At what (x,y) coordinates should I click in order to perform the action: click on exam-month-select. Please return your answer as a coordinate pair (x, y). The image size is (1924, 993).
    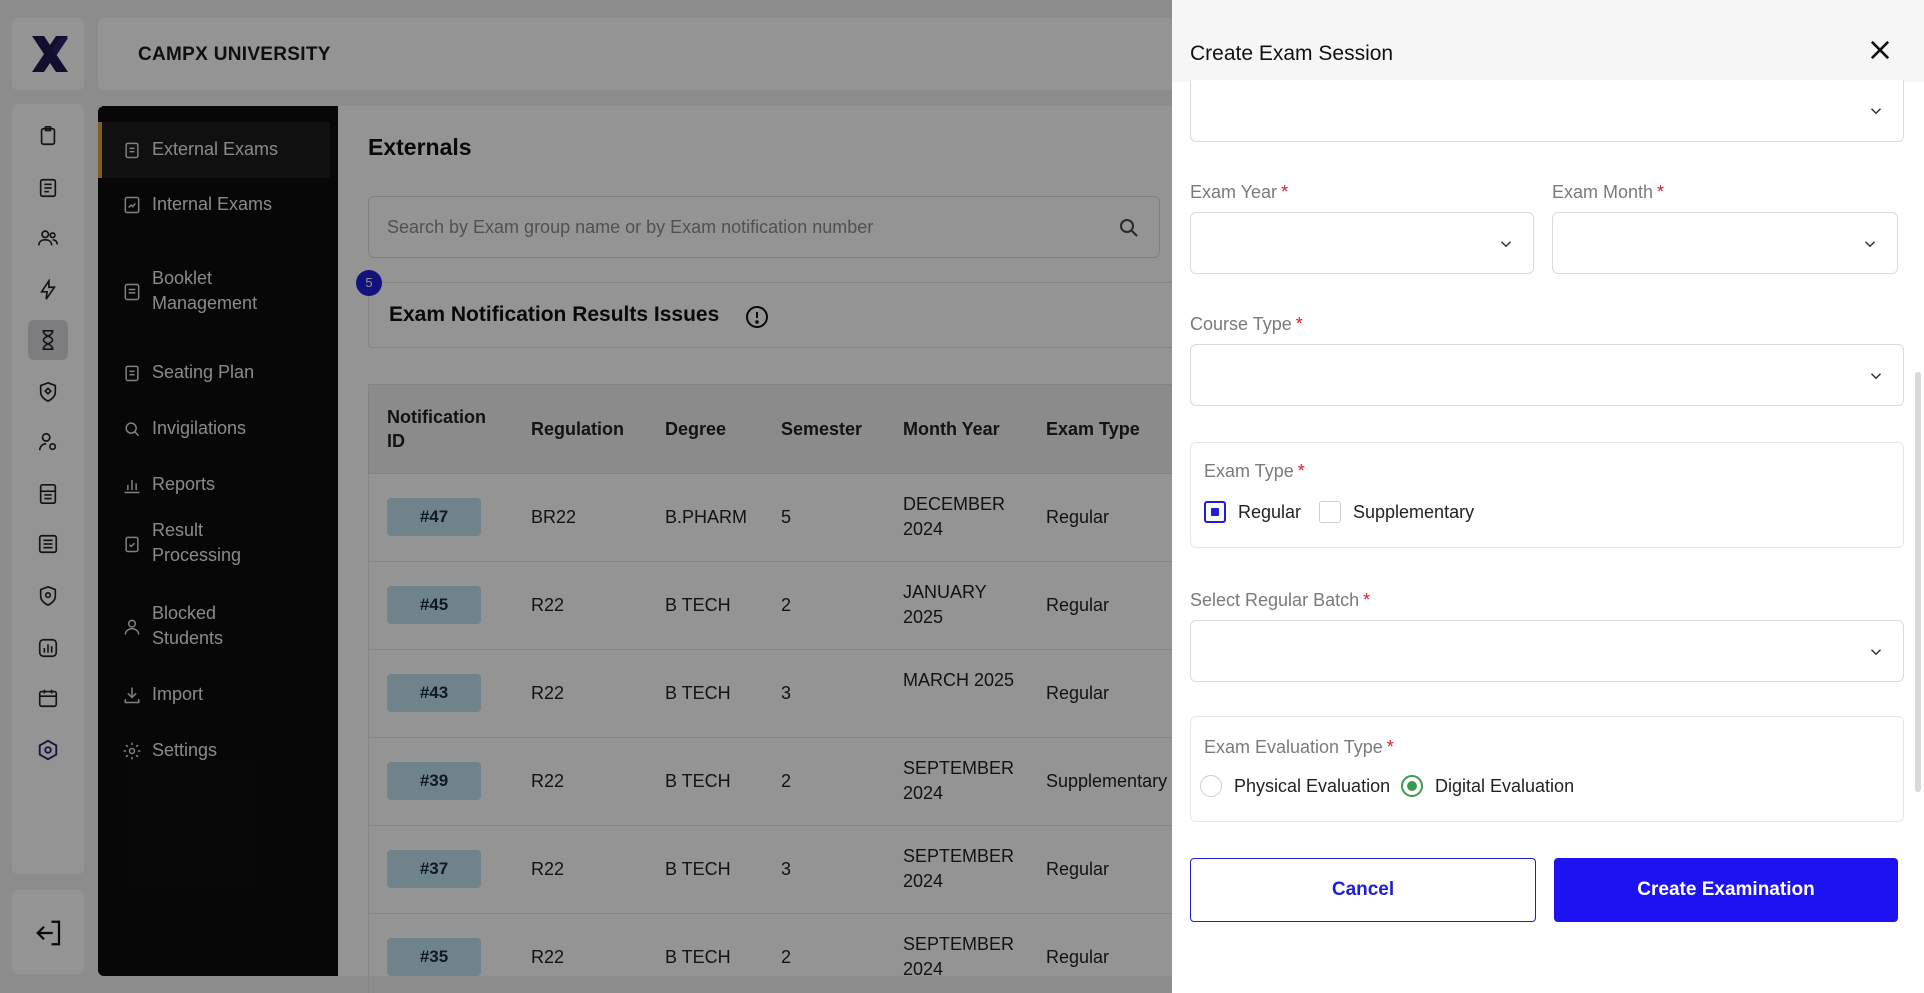
    Looking at the image, I should click on (1725, 243).